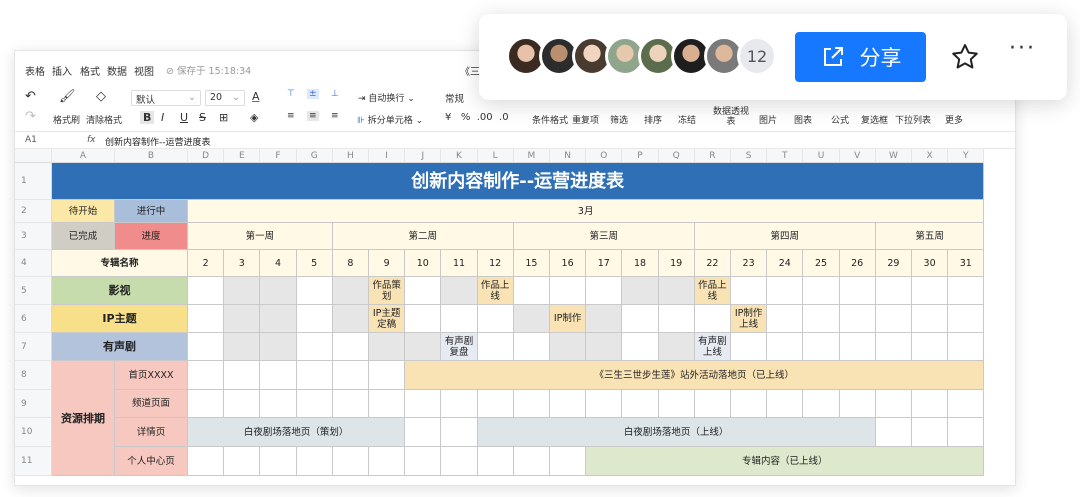 The height and width of the screenshot is (497, 1080). I want to click on sort-button: 排序, so click(653, 119).